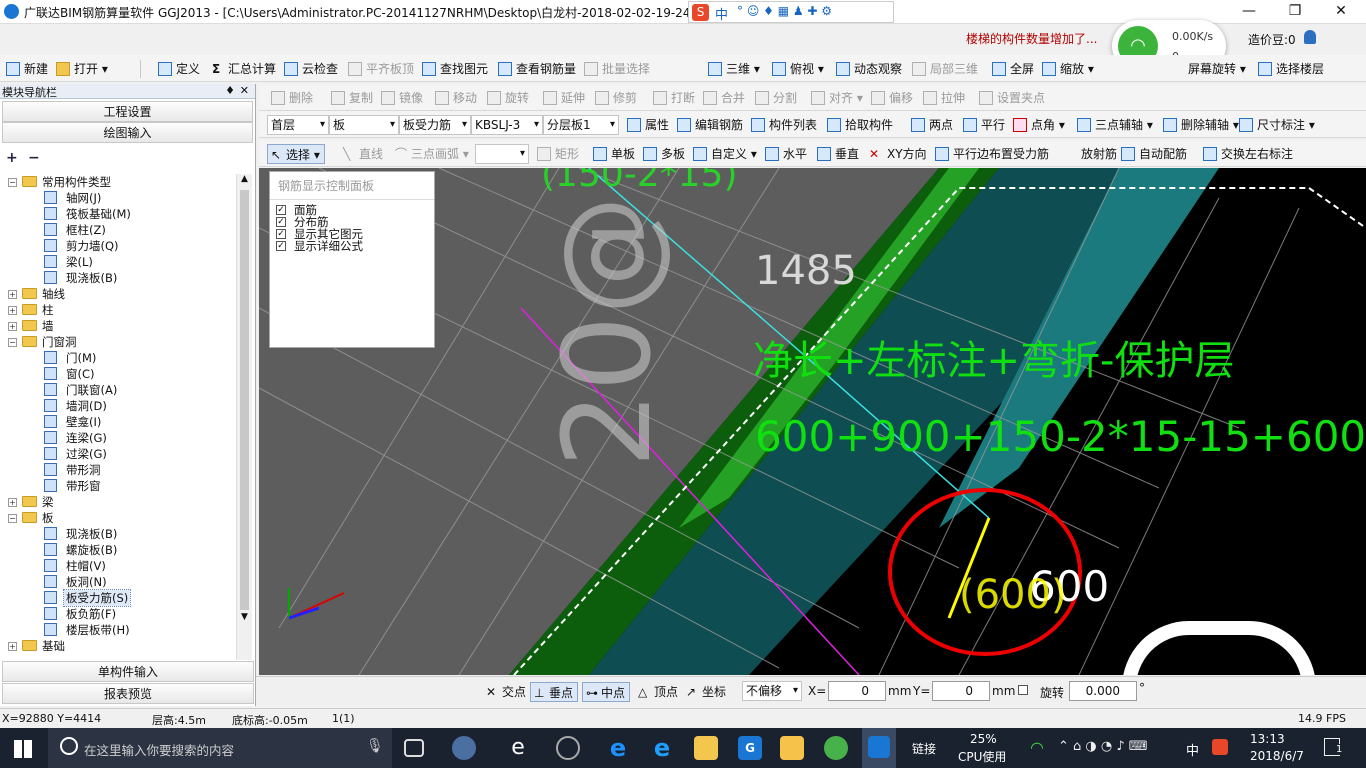 The height and width of the screenshot is (768, 1366). I want to click on view-rebar-button: 查看钢筋量, so click(537, 69).